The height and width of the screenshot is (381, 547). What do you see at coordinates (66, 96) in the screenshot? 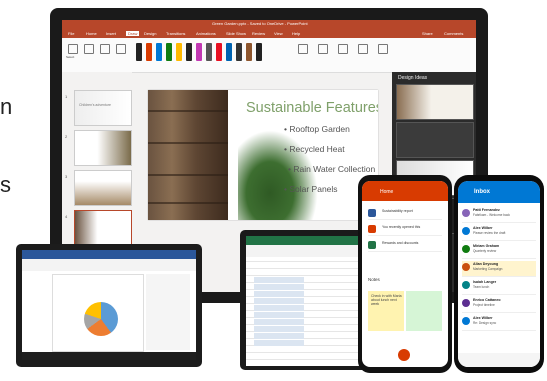
I see `thumb-number: 1` at bounding box center [66, 96].